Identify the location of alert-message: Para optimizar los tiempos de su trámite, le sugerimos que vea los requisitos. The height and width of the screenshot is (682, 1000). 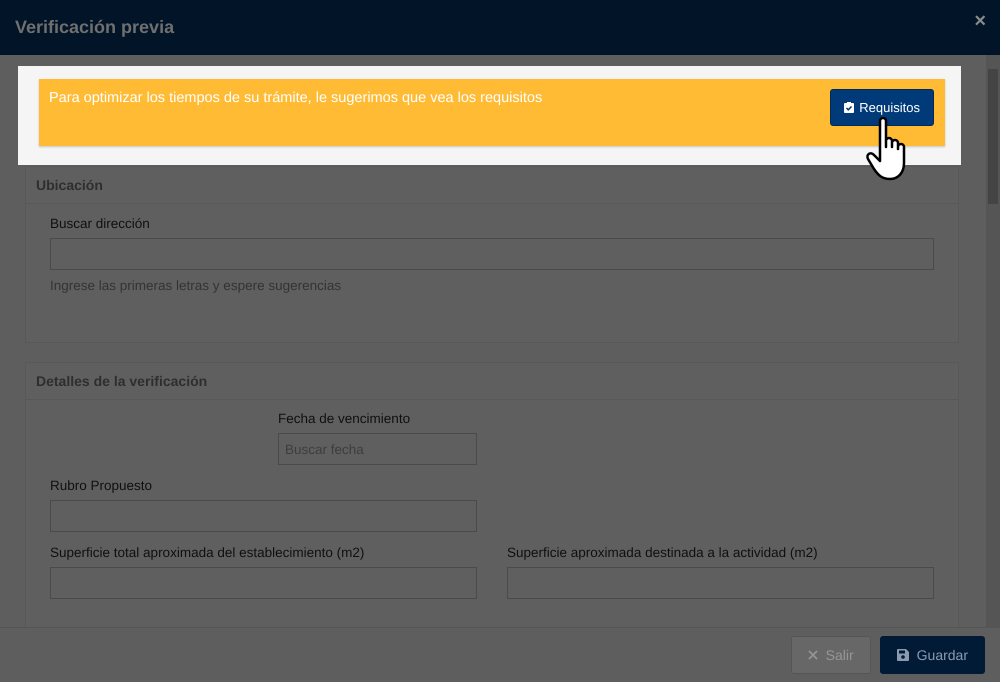
(295, 98).